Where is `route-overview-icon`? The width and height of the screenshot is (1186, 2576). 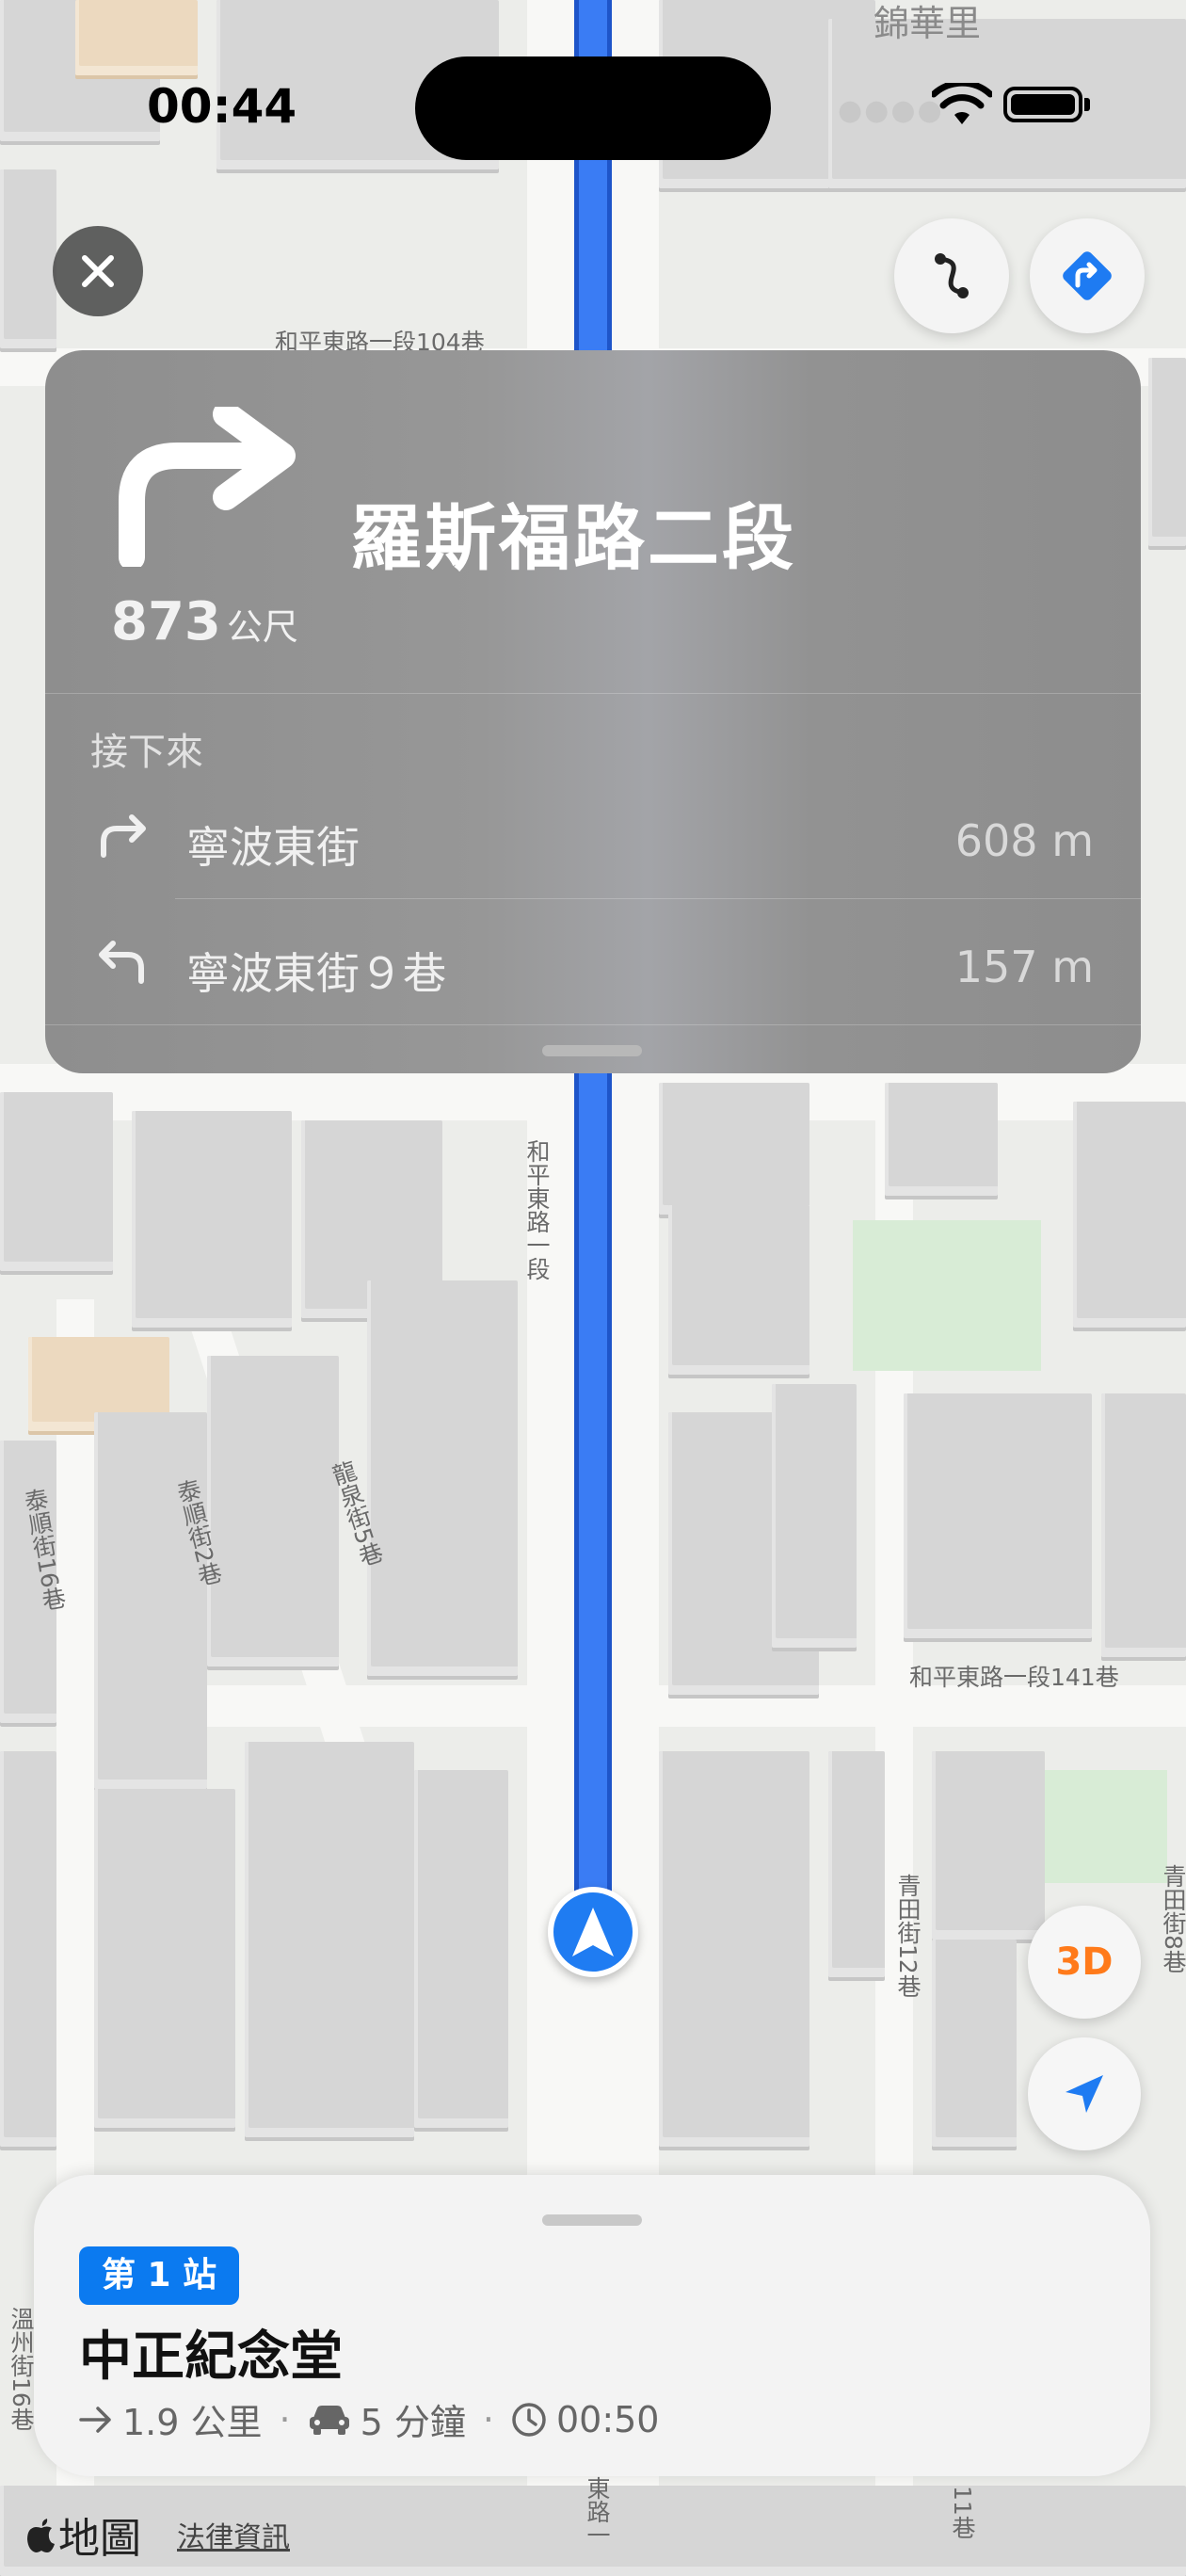
route-overview-icon is located at coordinates (952, 275).